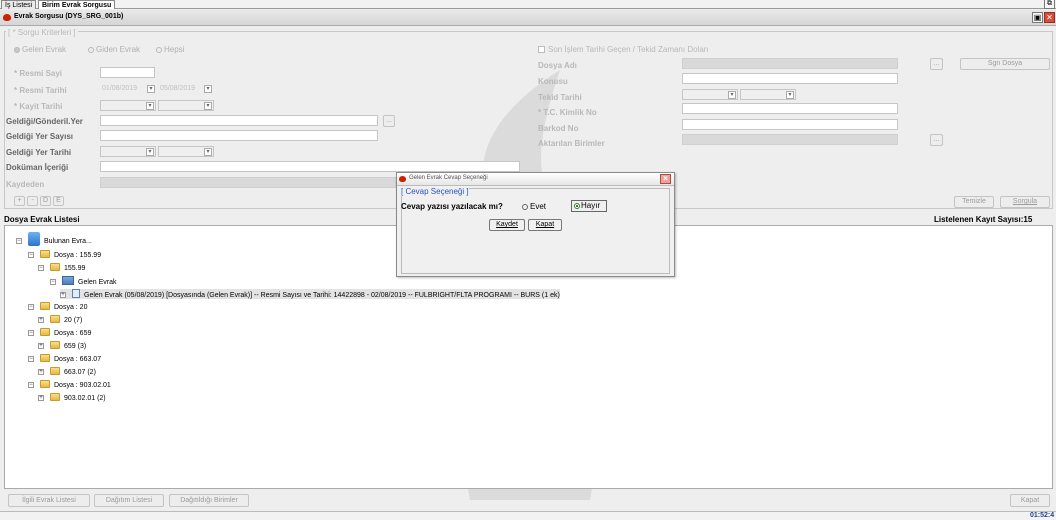 The width and height of the screenshot is (1056, 520). What do you see at coordinates (57, 307) in the screenshot?
I see `tree-node: − Dosya : 20` at bounding box center [57, 307].